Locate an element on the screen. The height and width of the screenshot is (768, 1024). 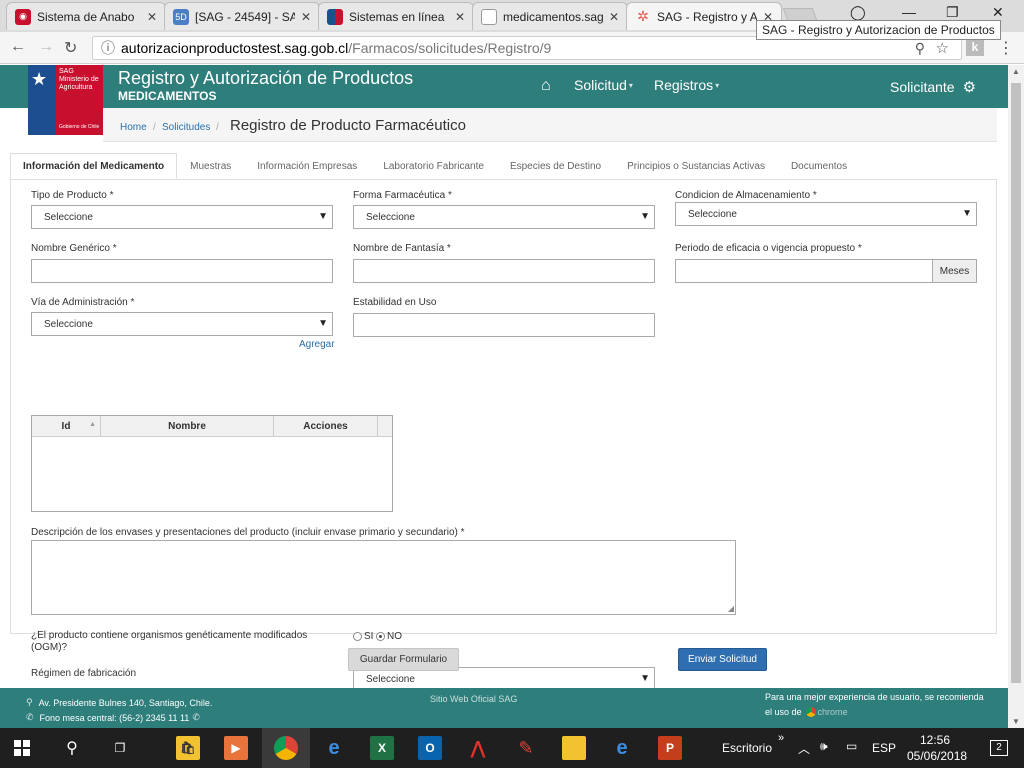
scrollbar-thumb is located at coordinates (1016, 383).